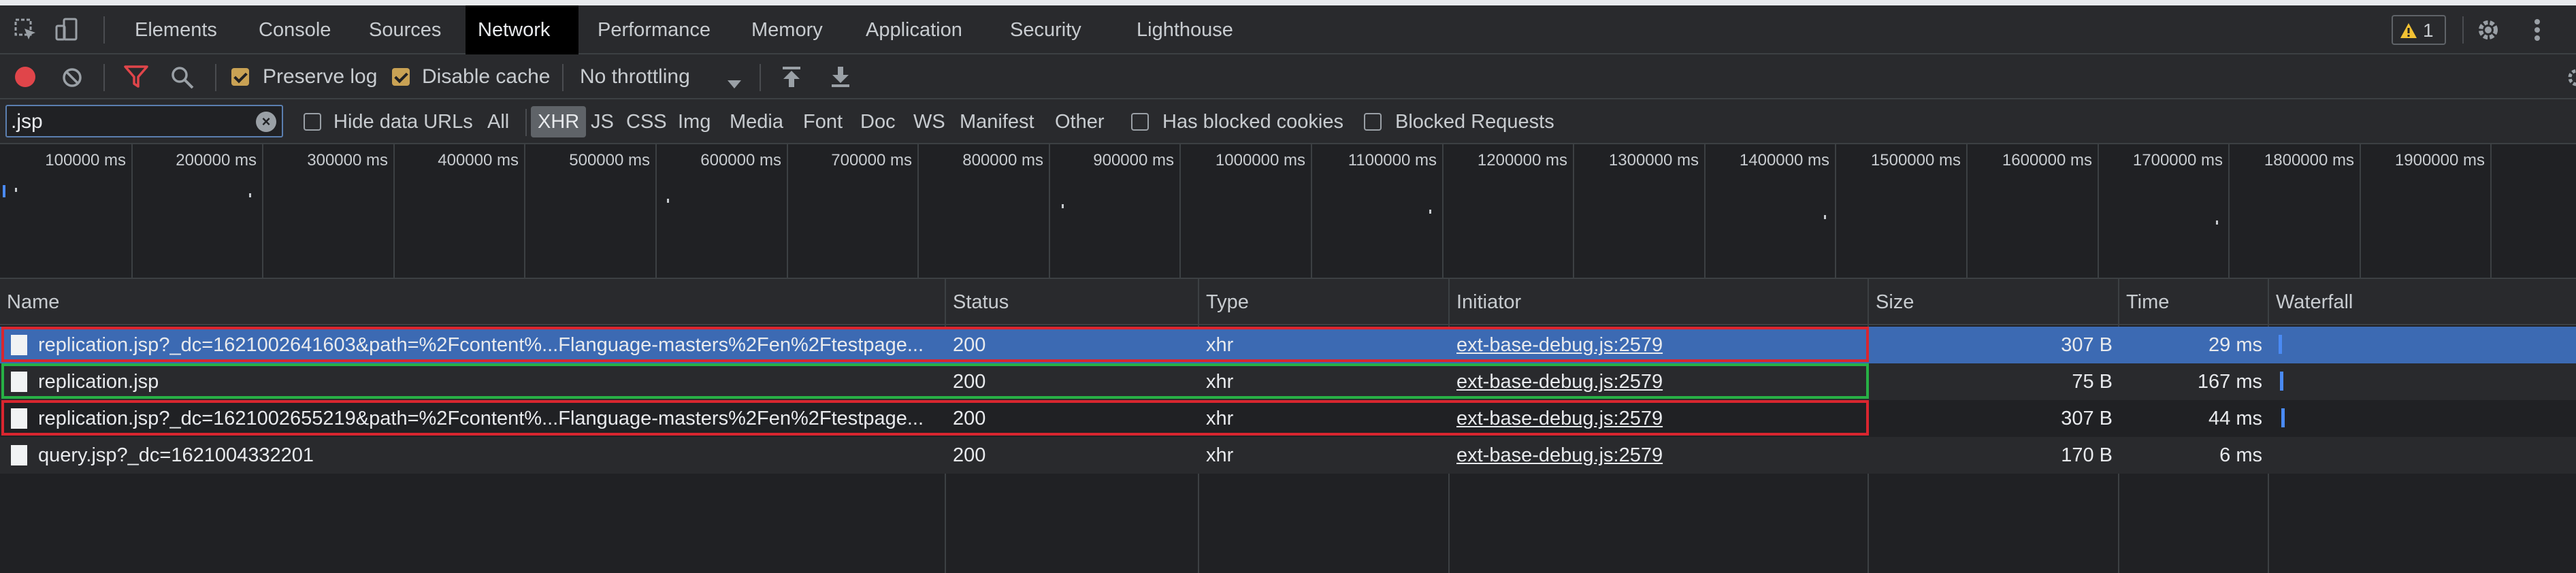 The height and width of the screenshot is (573, 2576). I want to click on tab-security: Security, so click(1046, 30).